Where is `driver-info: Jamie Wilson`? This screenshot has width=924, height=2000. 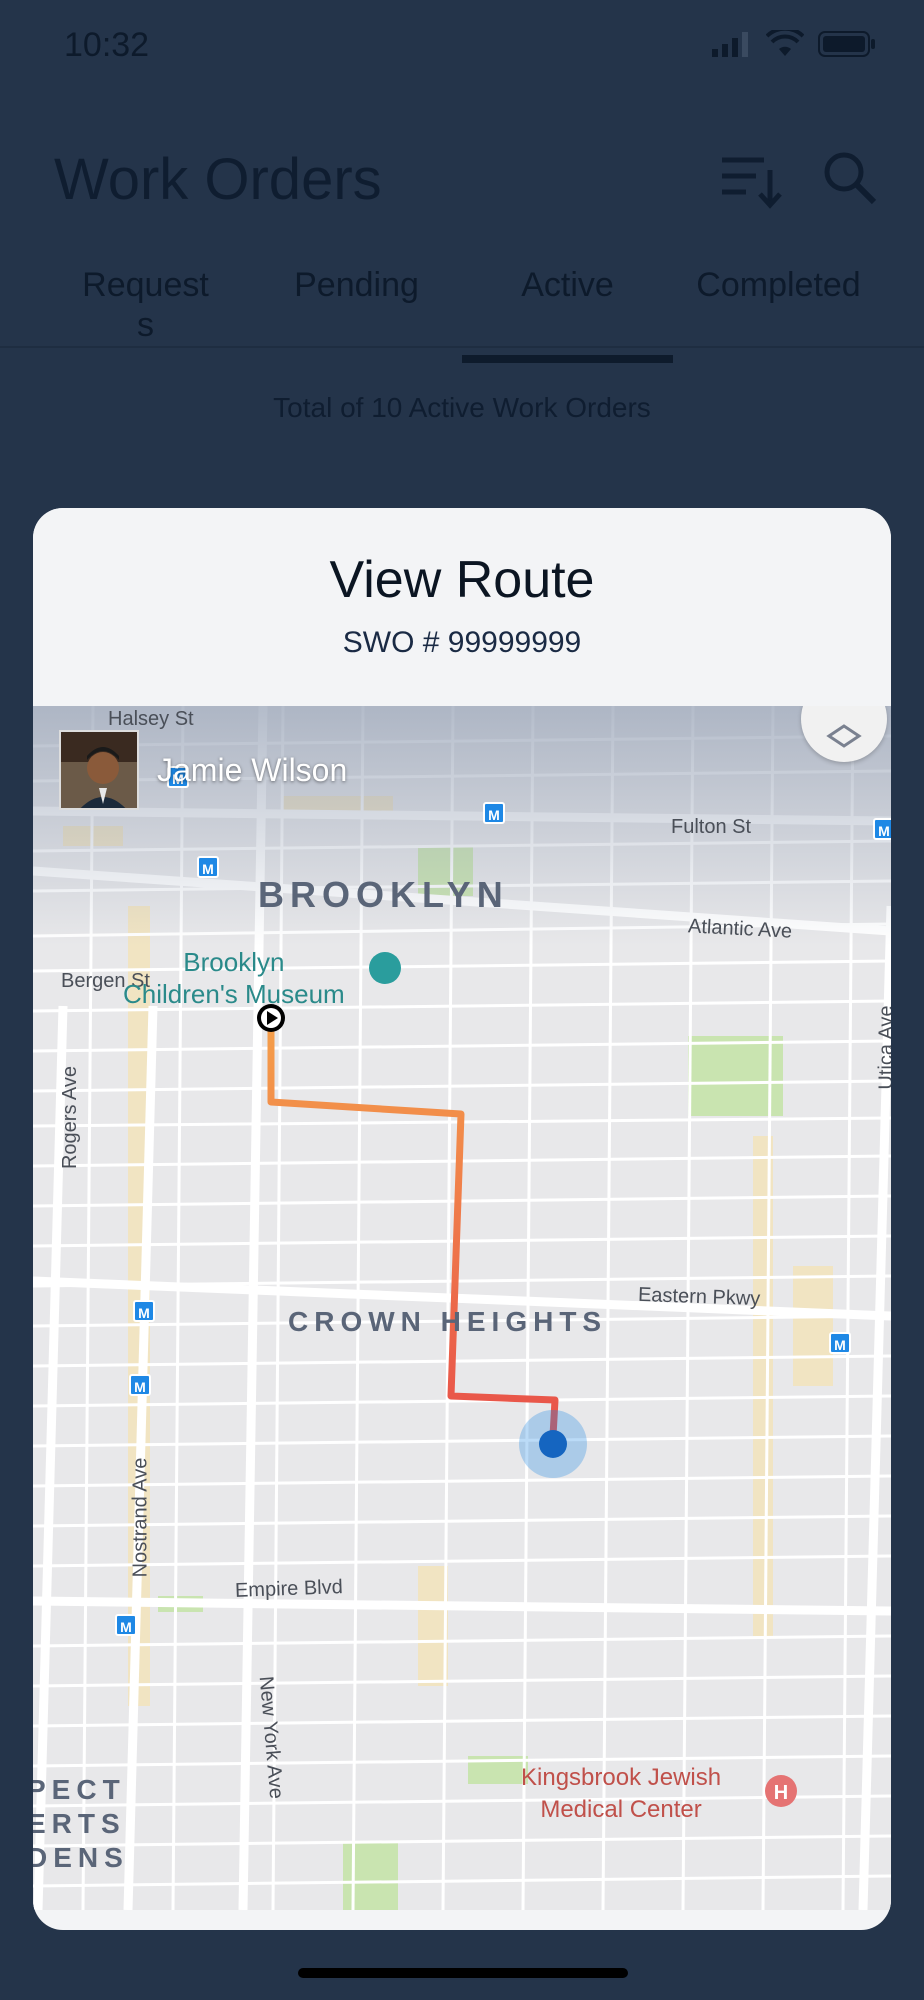
driver-info: Jamie Wilson is located at coordinates (203, 770).